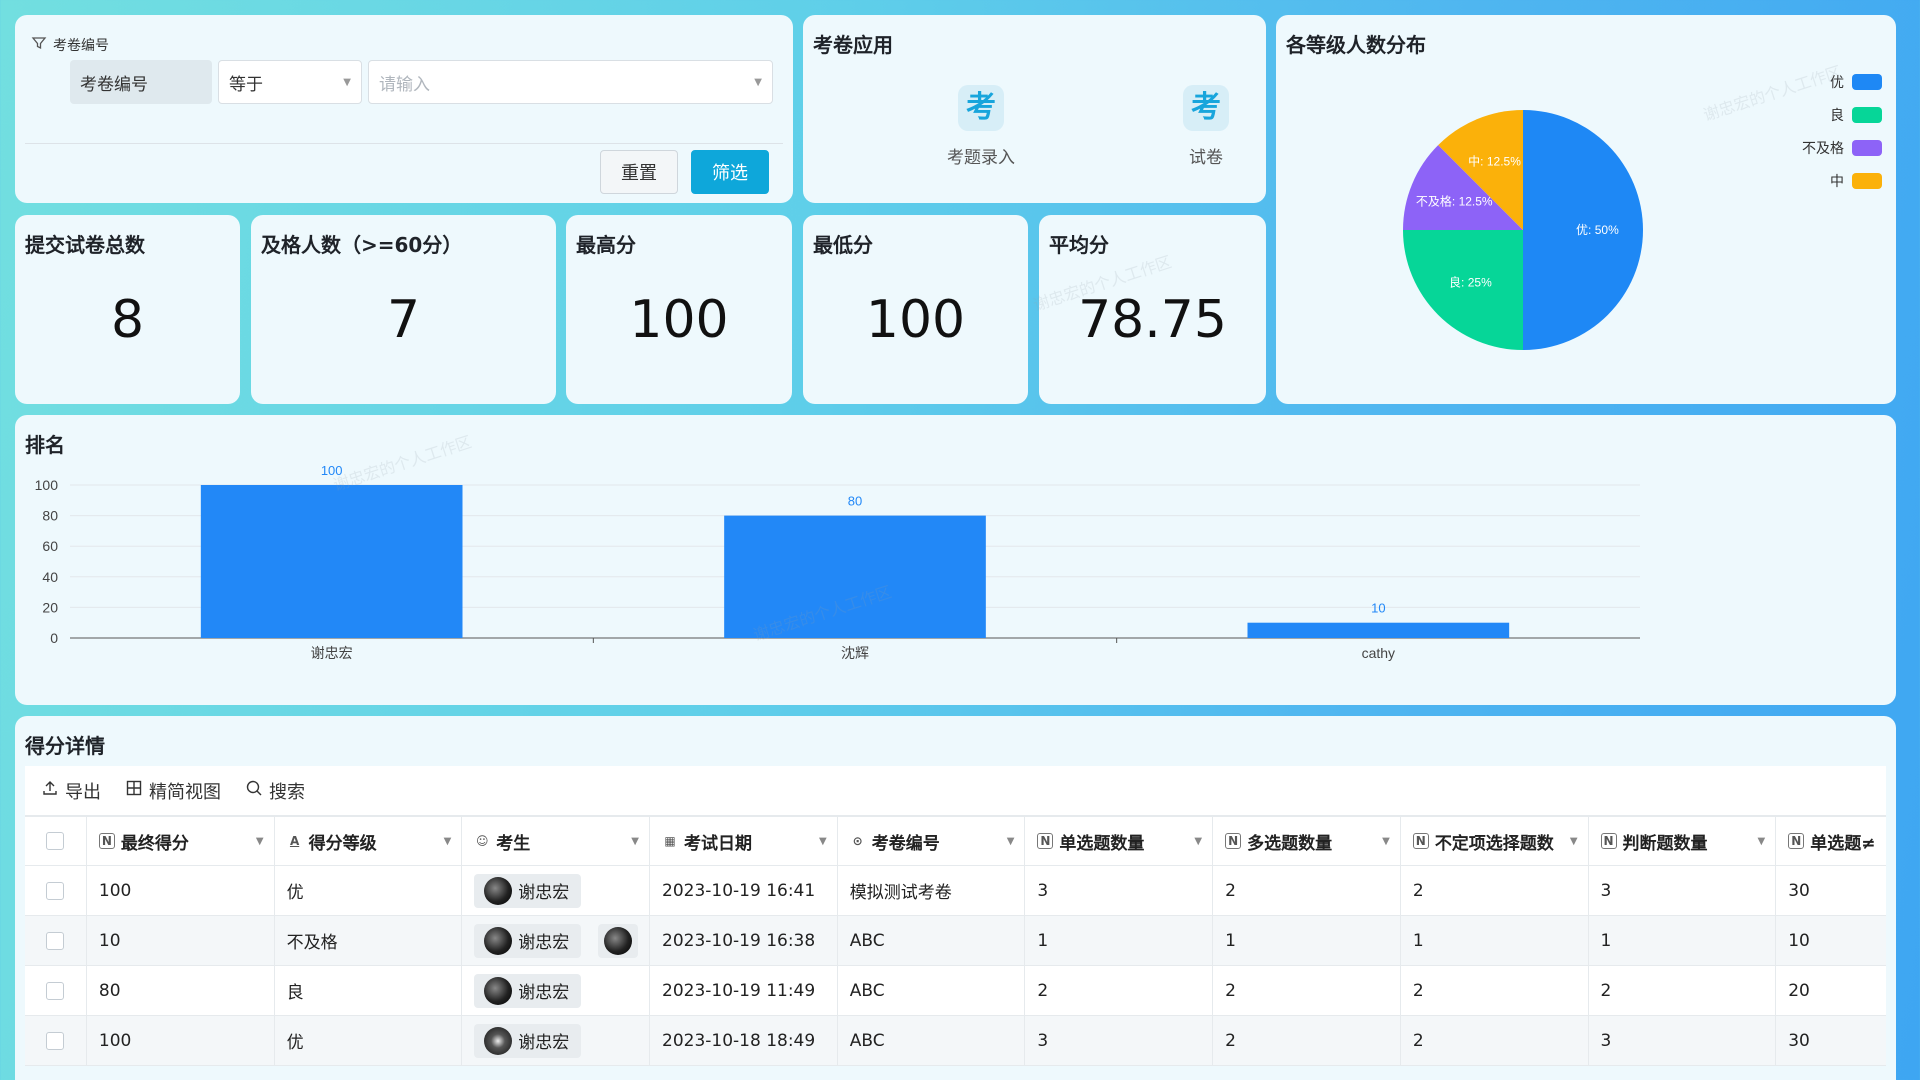  What do you see at coordinates (744, 841) in the screenshot?
I see `column-header: ▦ 考试日期 ▼` at bounding box center [744, 841].